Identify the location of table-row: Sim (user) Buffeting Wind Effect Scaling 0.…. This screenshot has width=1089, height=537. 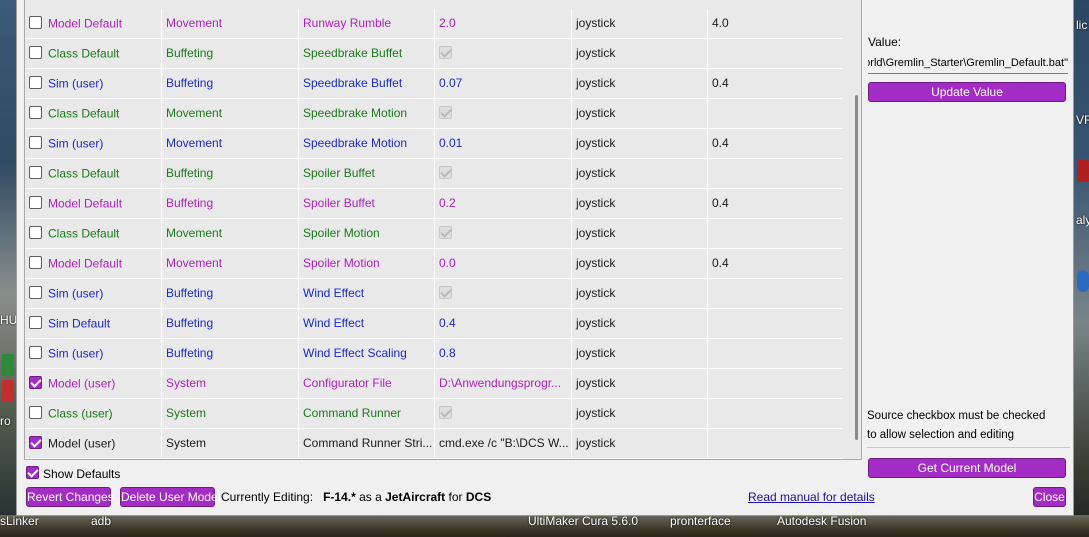
(434, 354).